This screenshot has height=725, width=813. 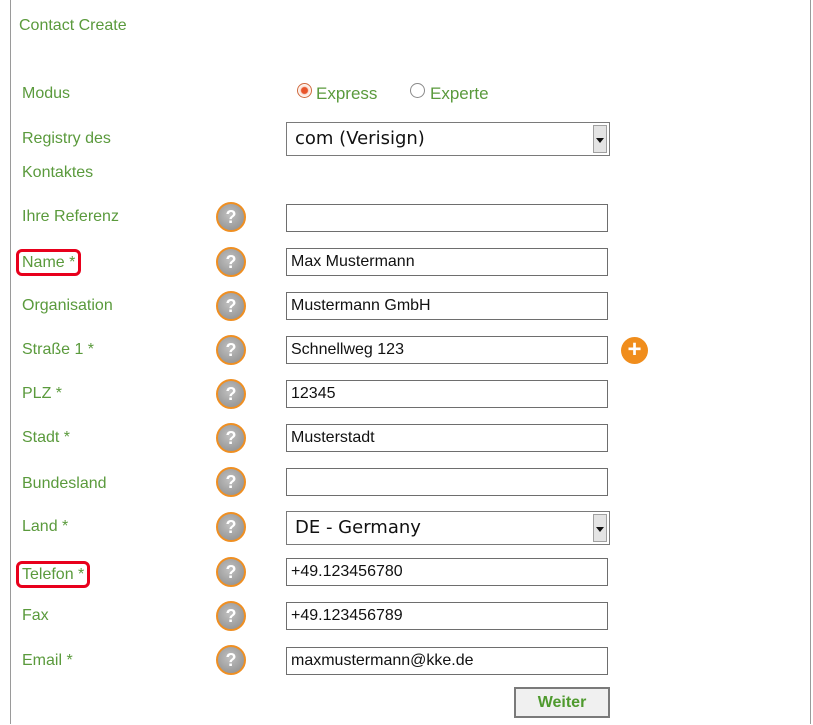 What do you see at coordinates (46, 93) in the screenshot?
I see `modus-label: Modus` at bounding box center [46, 93].